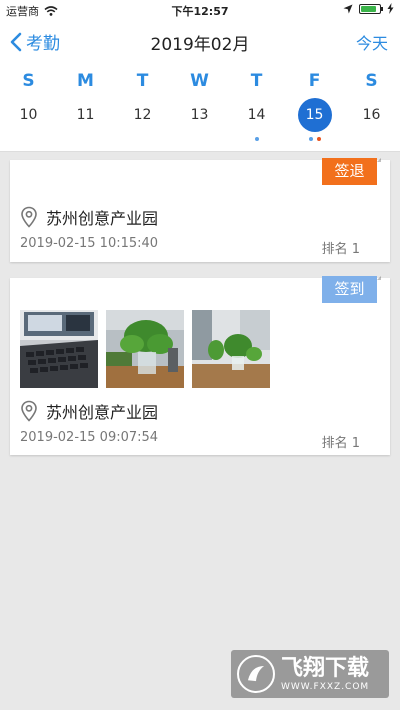  I want to click on location-arrow-icon, so click(348, 8).